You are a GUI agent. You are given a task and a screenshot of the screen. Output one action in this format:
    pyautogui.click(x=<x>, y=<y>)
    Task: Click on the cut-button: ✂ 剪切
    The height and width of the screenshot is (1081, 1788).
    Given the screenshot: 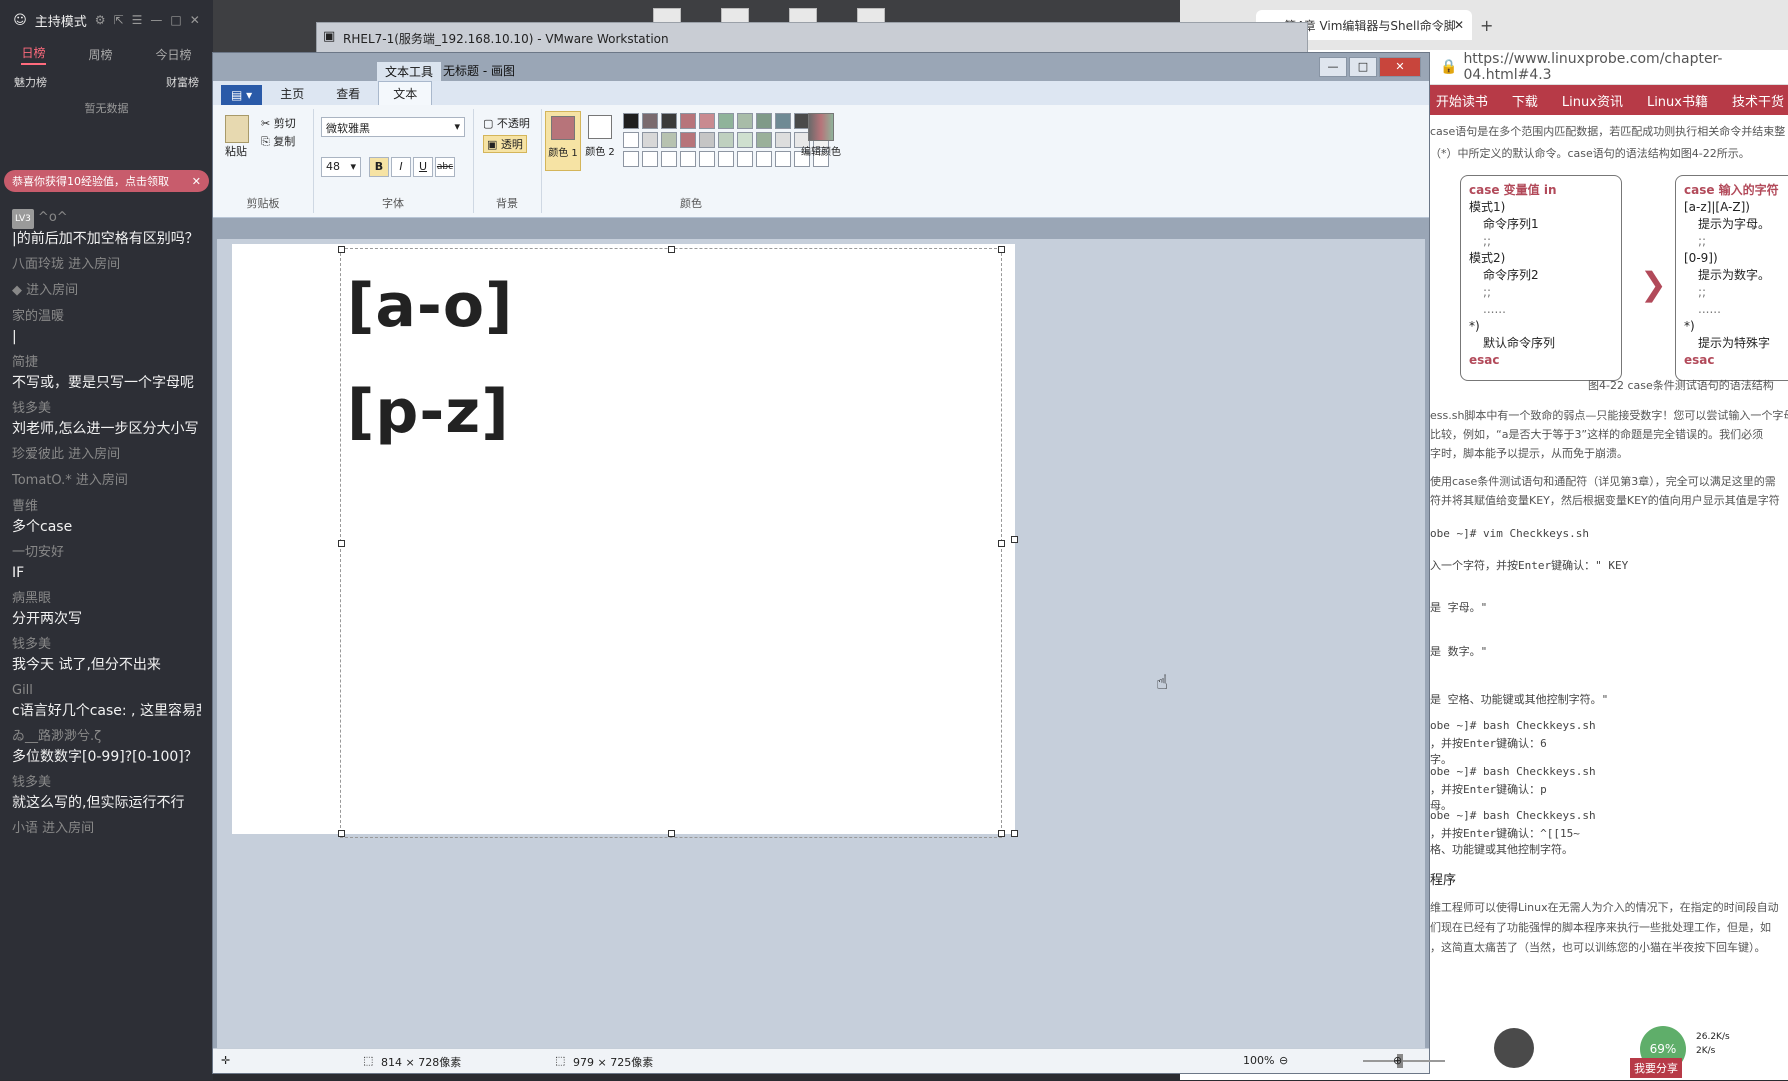 What is the action you would take?
    pyautogui.click(x=278, y=123)
    